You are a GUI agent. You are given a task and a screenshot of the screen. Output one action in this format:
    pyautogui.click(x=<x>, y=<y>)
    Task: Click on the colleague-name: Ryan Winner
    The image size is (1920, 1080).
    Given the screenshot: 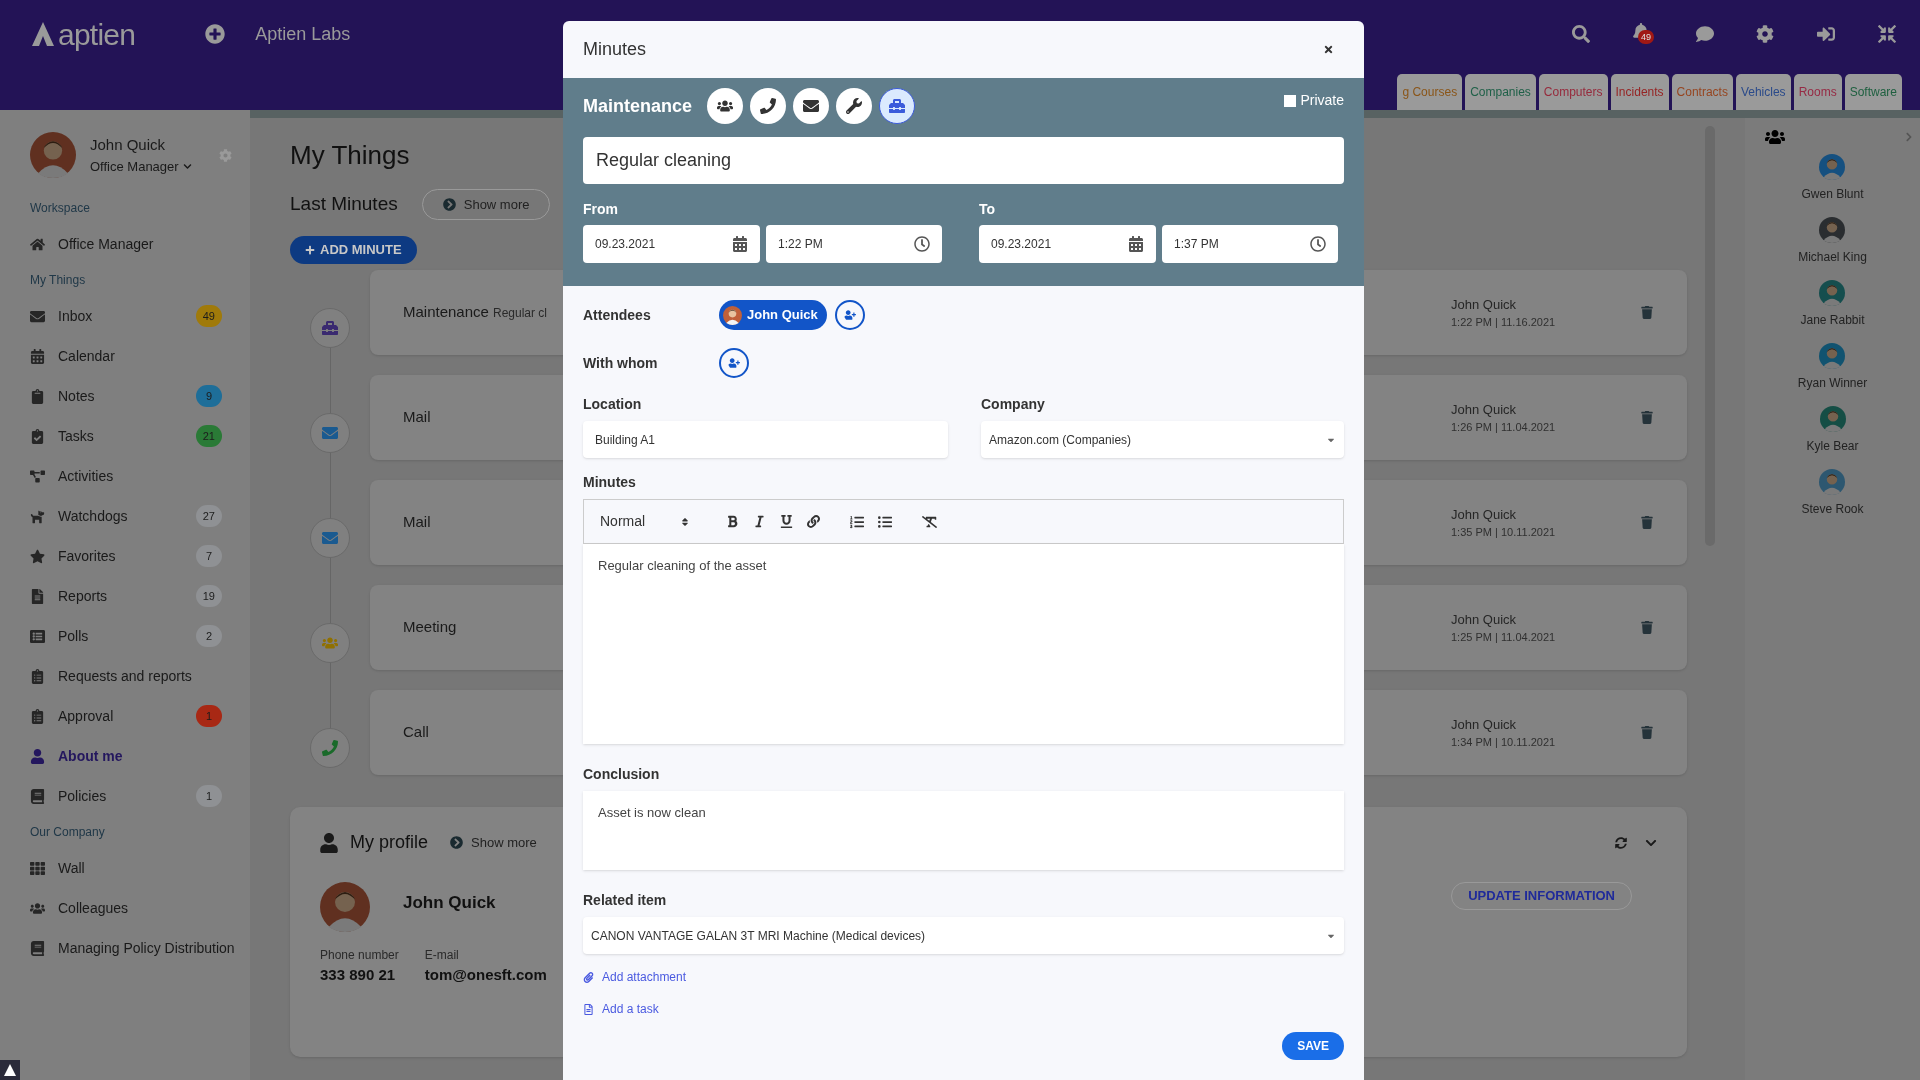 What is the action you would take?
    pyautogui.click(x=1832, y=383)
    